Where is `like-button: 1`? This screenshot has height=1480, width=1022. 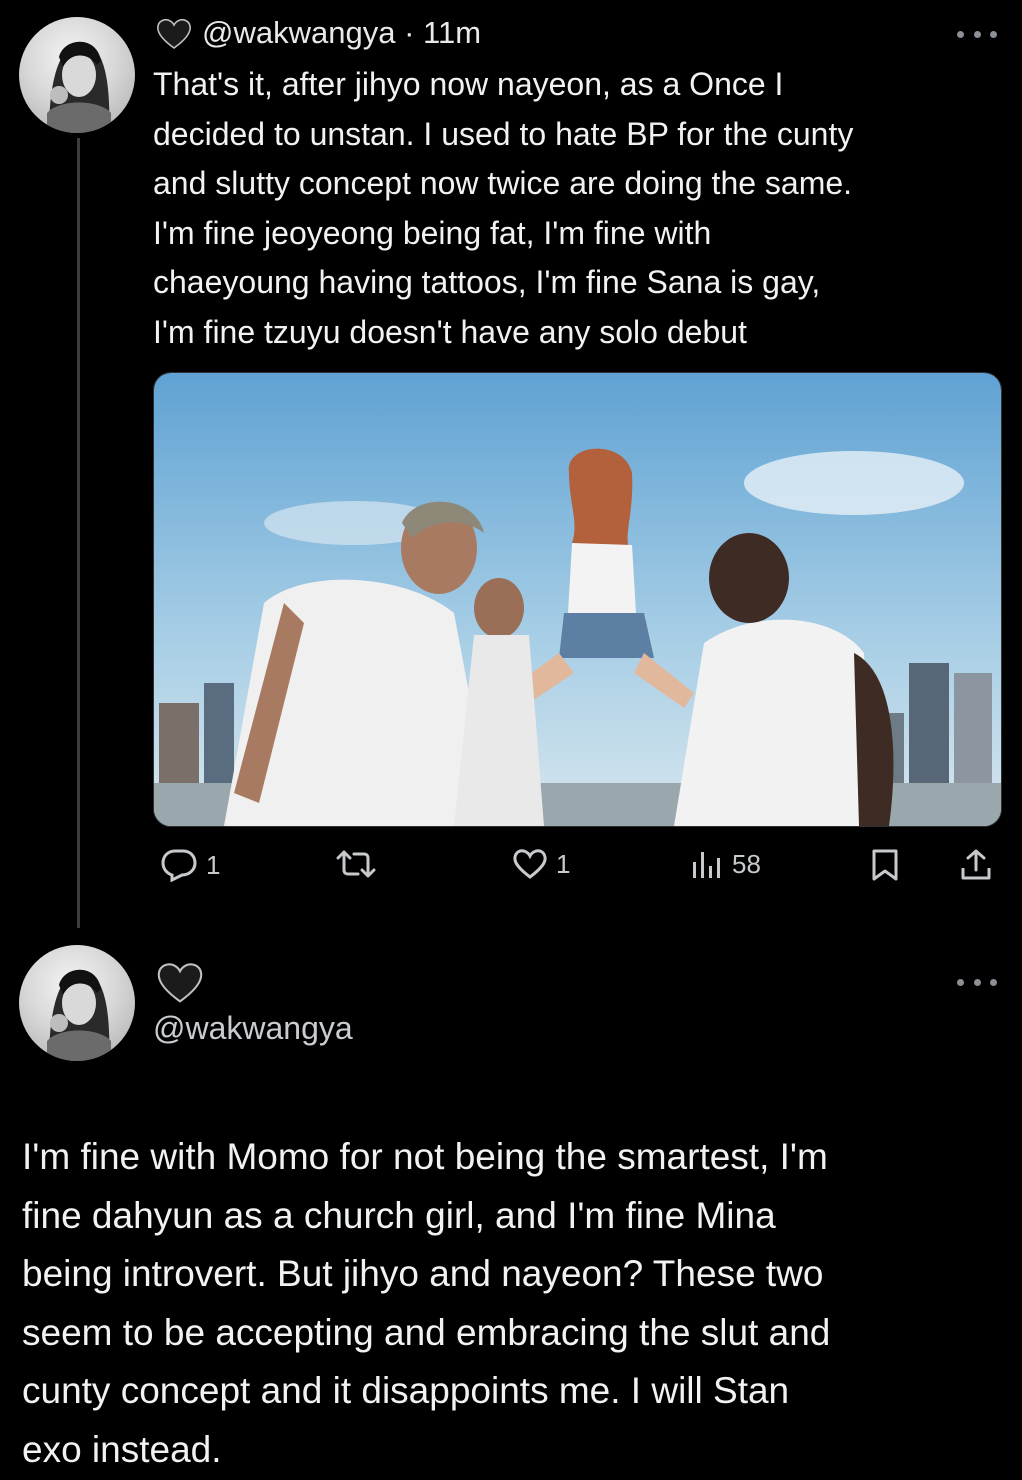
like-button: 1 is located at coordinates (541, 864).